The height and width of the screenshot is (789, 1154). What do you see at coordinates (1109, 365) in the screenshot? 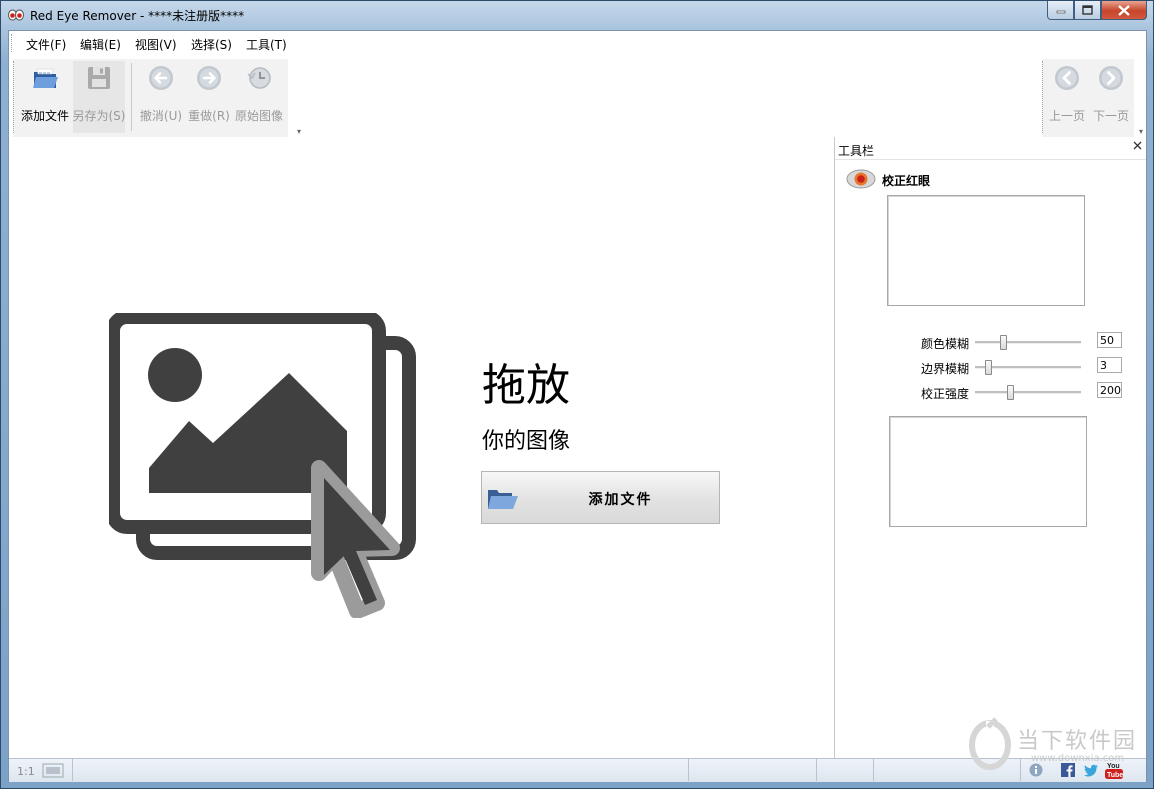
I see `edge-blur-value: 3` at bounding box center [1109, 365].